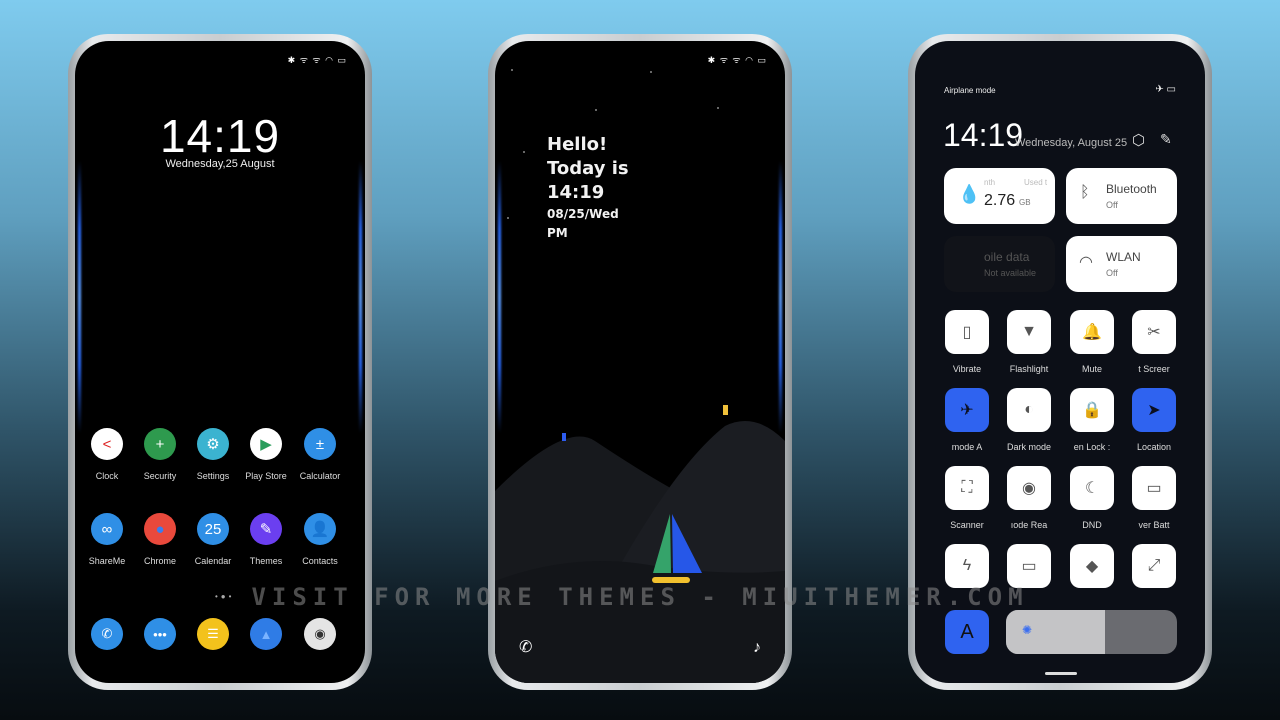 This screenshot has height=720, width=1280. Describe the element at coordinates (969, 194) in the screenshot. I see `water-drop-icon: 💧` at that location.